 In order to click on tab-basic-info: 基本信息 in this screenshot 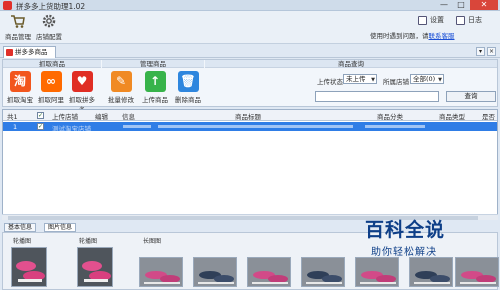, I will do `click(20, 227)`.